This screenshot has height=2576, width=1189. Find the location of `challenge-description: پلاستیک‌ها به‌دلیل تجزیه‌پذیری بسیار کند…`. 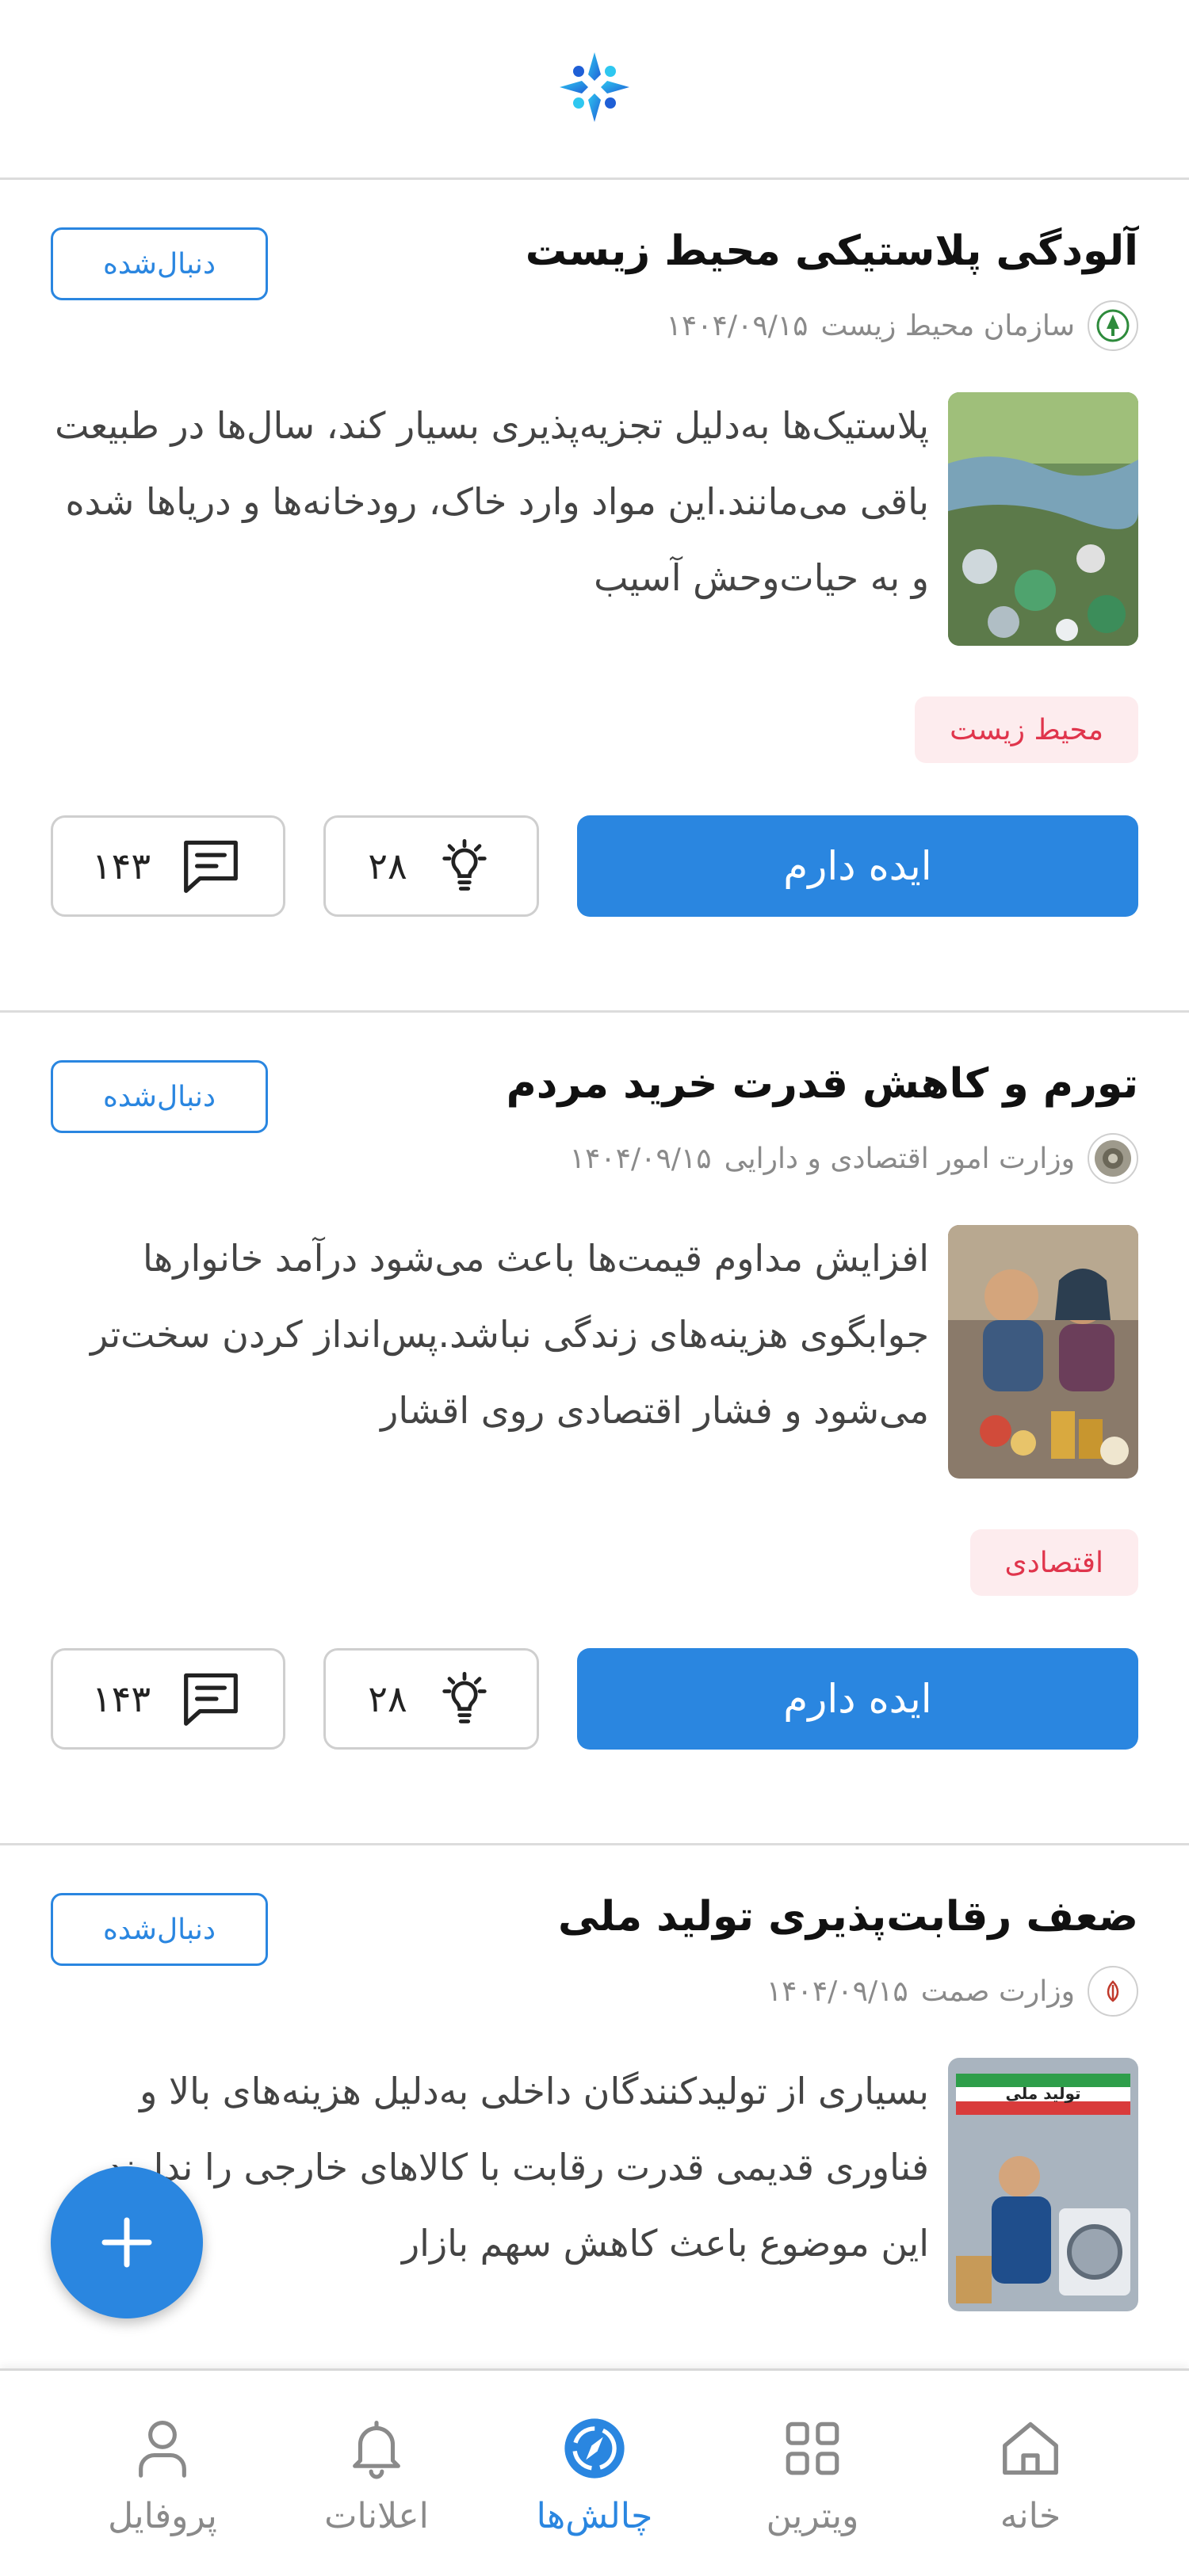

challenge-description: پلاستیک‌ها به‌دلیل تجزیه‌پذیری بسیار کند… is located at coordinates (492, 502).